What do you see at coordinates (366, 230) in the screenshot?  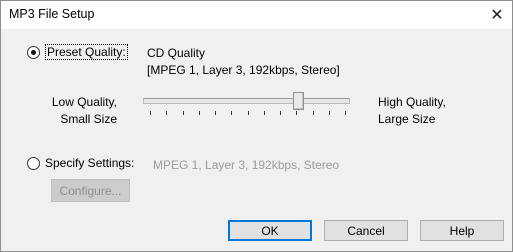 I see `cancel-button: Cancel` at bounding box center [366, 230].